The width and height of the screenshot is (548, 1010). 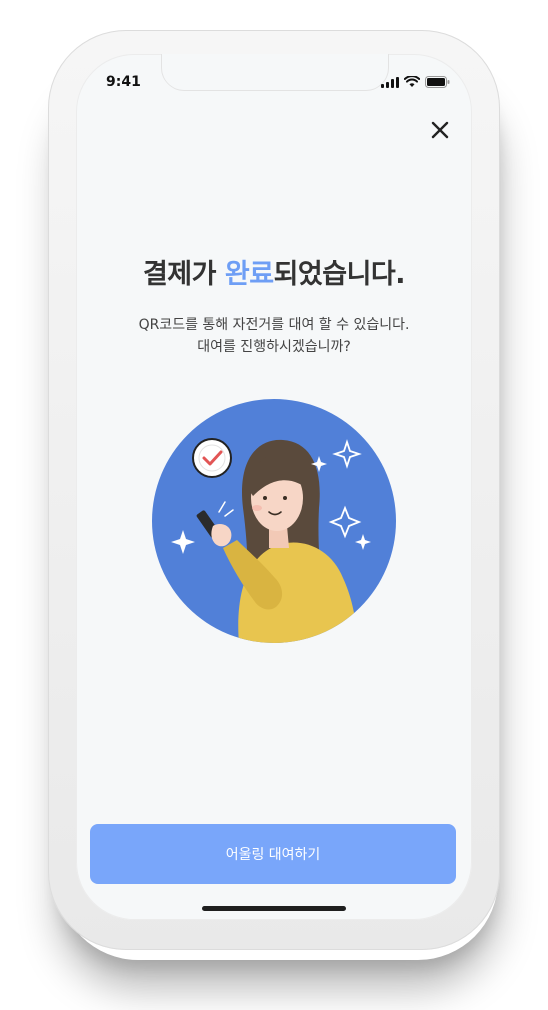 What do you see at coordinates (339, 274) in the screenshot?
I see `title-suffix: 되었습니다.` at bounding box center [339, 274].